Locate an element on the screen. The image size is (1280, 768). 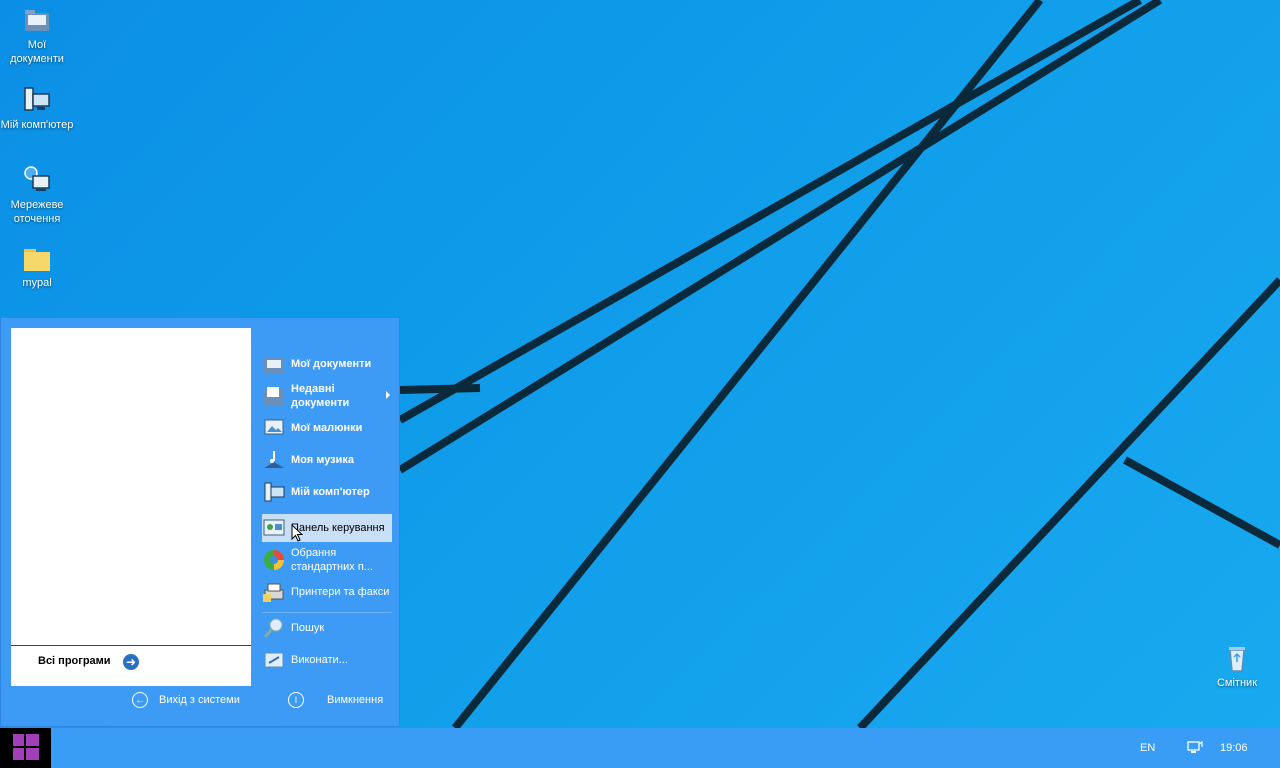
start-item-control-panel: Панель керування is located at coordinates (327, 528).